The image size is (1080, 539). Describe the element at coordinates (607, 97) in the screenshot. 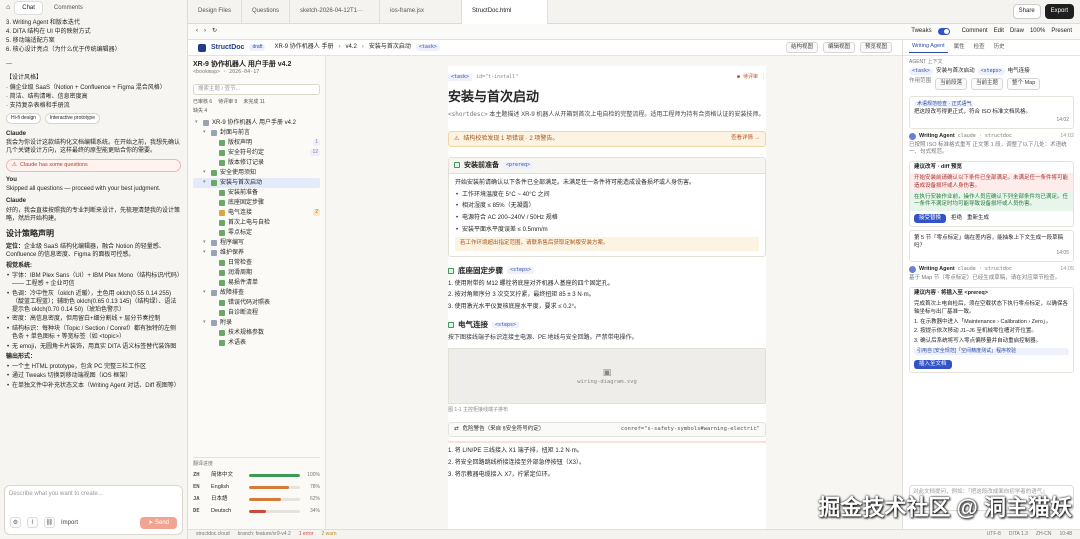

I see `page-title: 安装与首次启动` at that location.